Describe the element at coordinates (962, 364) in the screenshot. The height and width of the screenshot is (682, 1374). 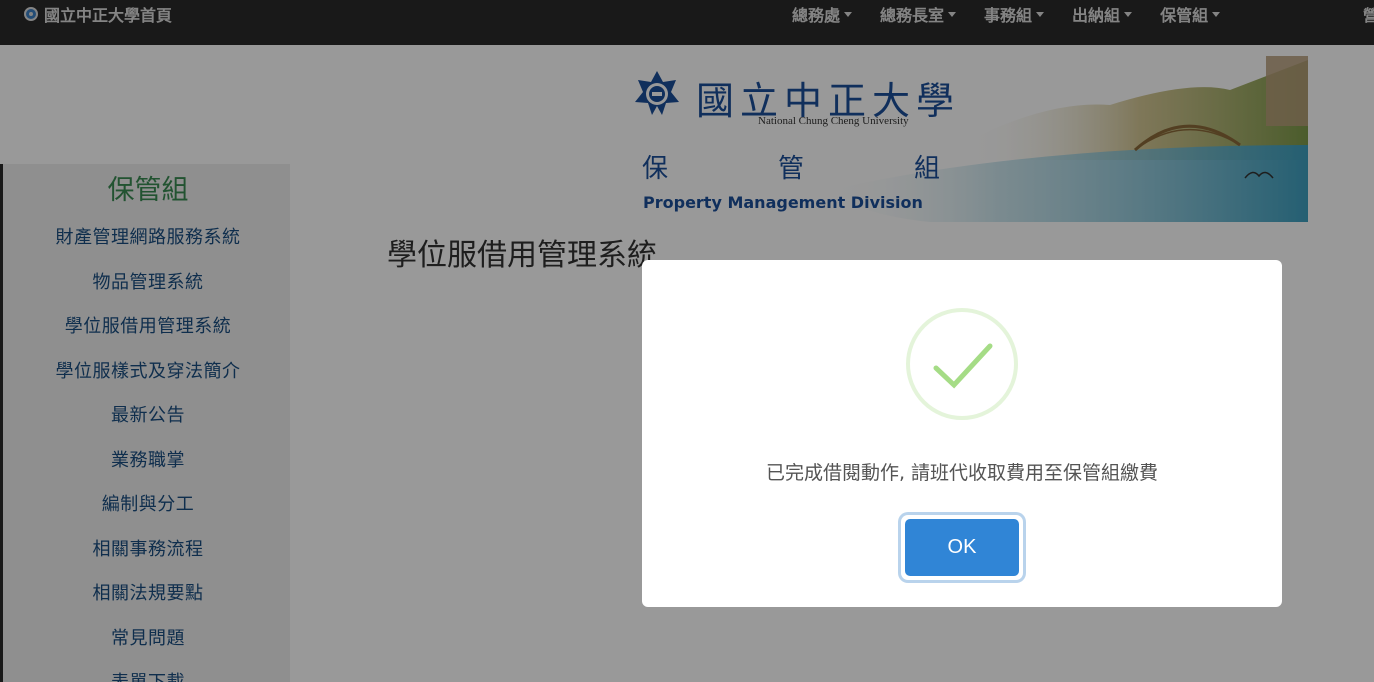
I see `success-check-icon` at that location.